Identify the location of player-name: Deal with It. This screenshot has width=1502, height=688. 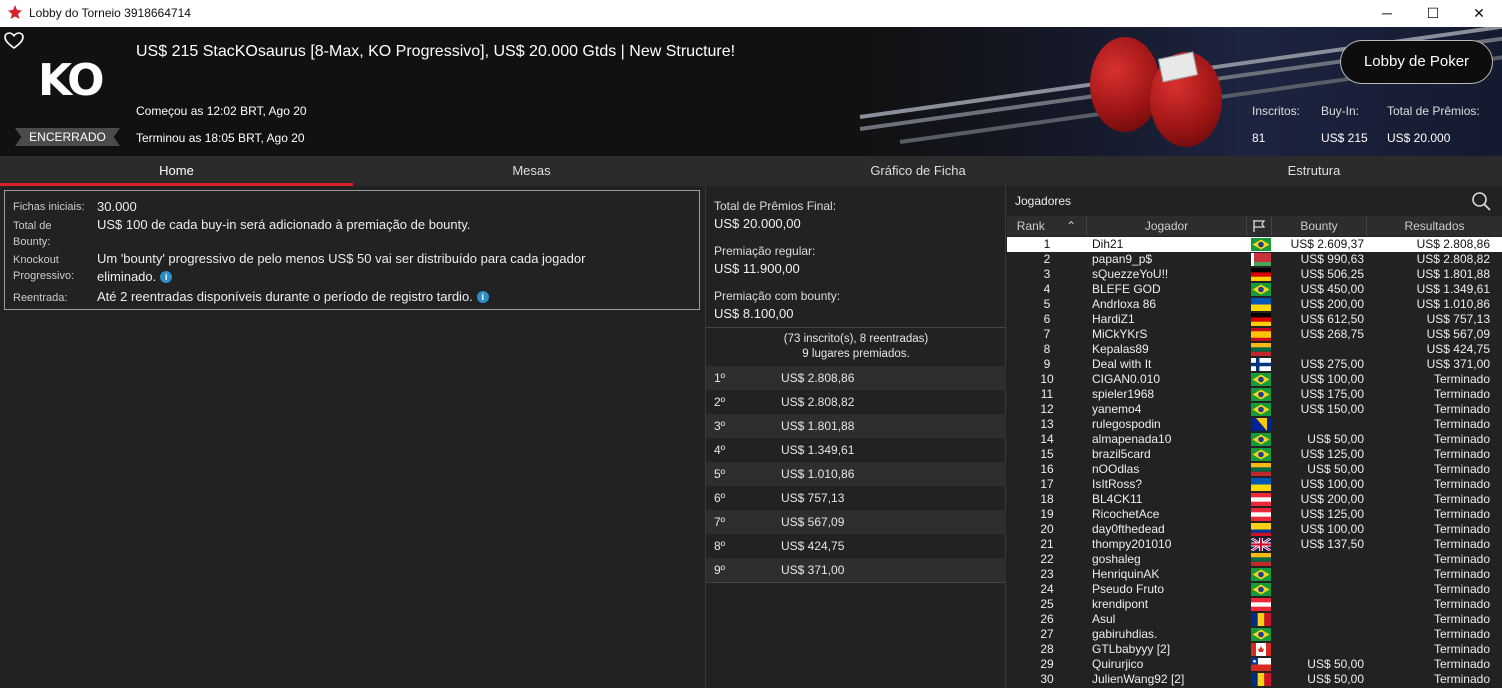
(1122, 364).